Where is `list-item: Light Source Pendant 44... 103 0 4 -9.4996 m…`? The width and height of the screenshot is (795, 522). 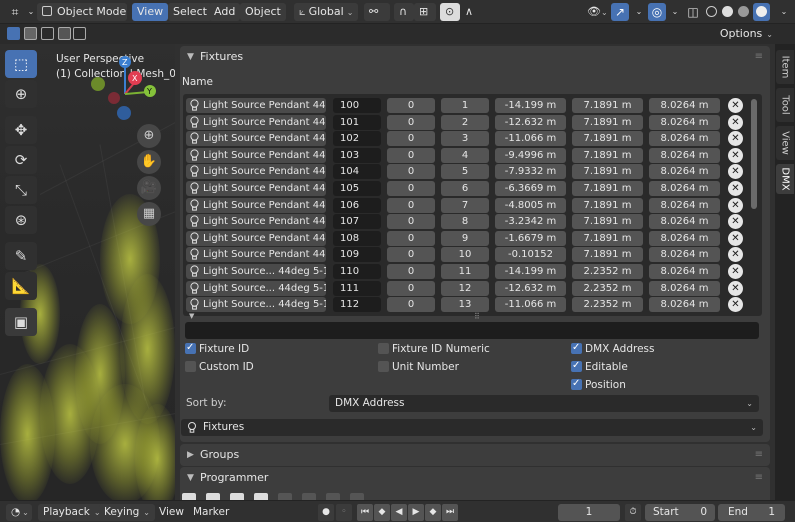
list-item: Light Source Pendant 44... 103 0 4 -9.4996 m… is located at coordinates (469, 155).